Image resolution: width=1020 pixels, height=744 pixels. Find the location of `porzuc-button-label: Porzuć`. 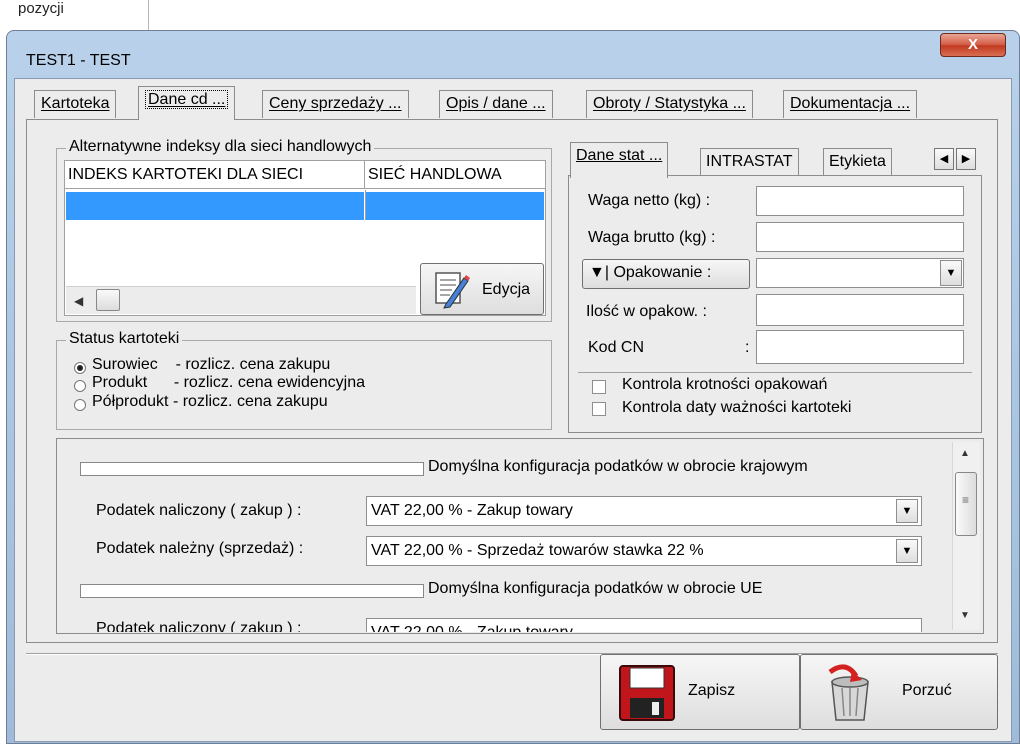

porzuc-button-label: Porzuć is located at coordinates (927, 690).